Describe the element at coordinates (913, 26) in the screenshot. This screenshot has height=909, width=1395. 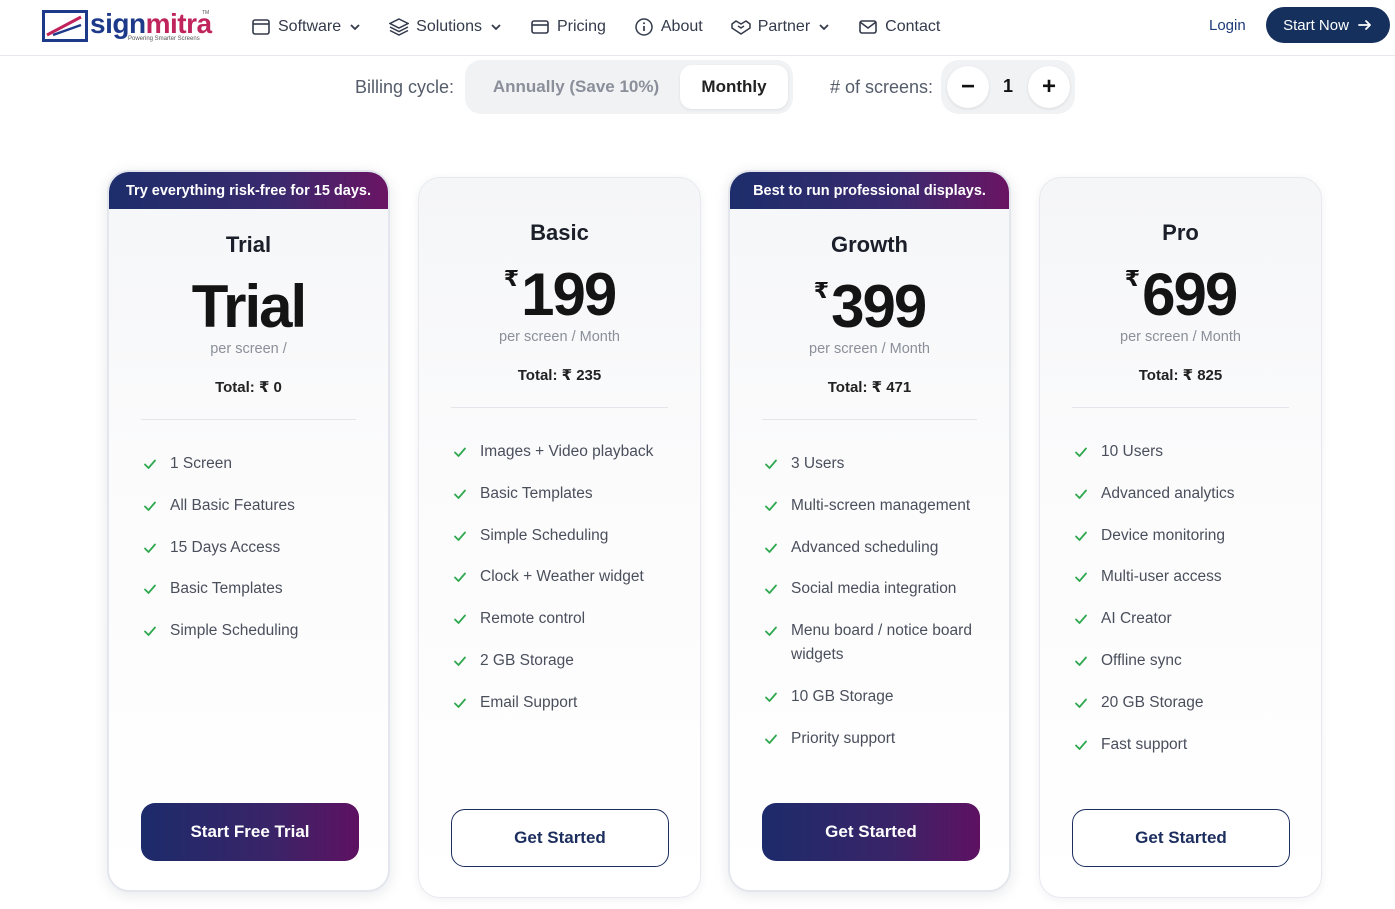
I see `nav-item-label: Contact` at that location.